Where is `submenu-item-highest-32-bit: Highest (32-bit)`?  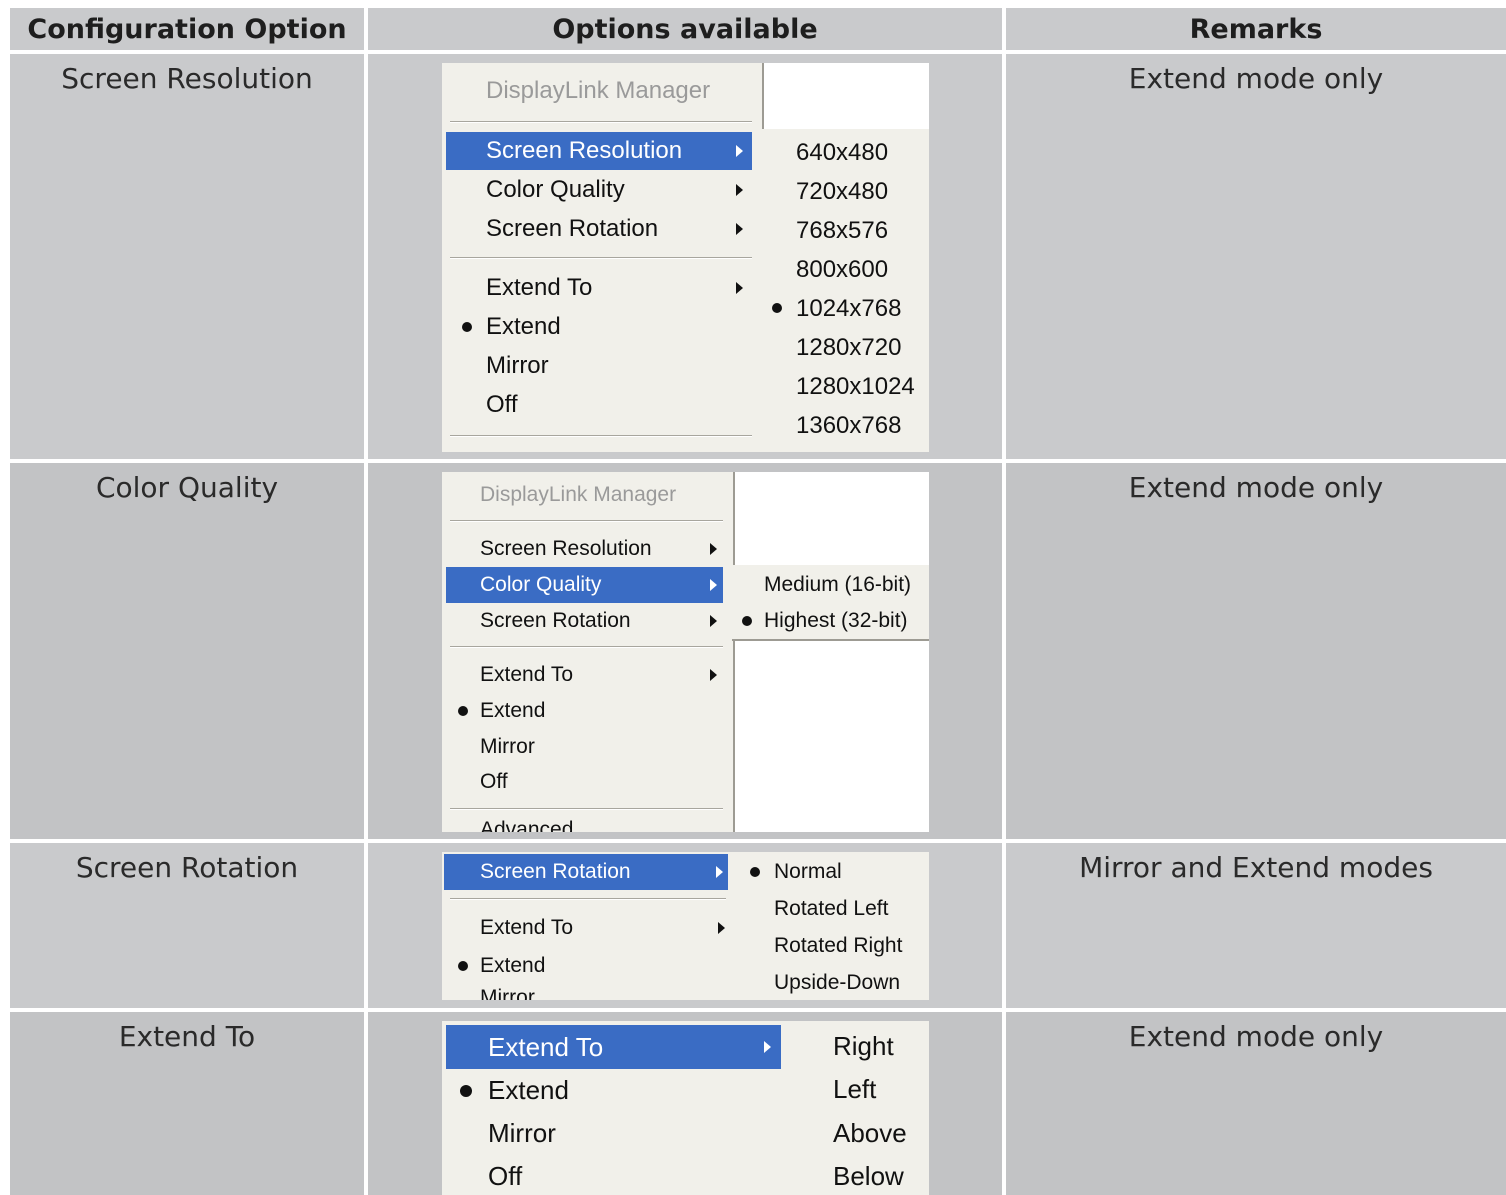
submenu-item-highest-32-bit: Highest (32-bit) is located at coordinates (830, 621).